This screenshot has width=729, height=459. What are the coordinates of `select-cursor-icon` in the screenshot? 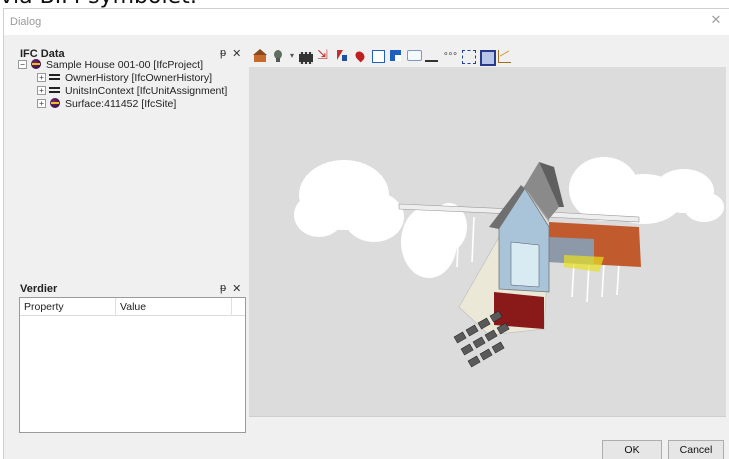 It's located at (342, 56).